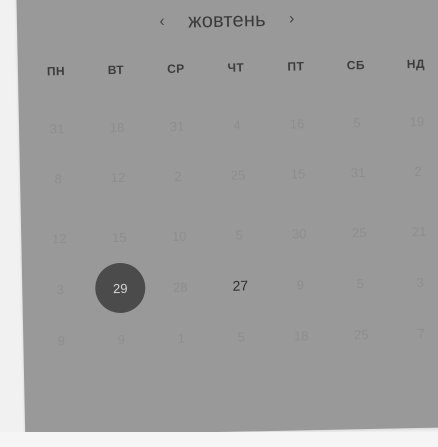 This screenshot has width=438, height=447. I want to click on day-number: 4, so click(237, 125).